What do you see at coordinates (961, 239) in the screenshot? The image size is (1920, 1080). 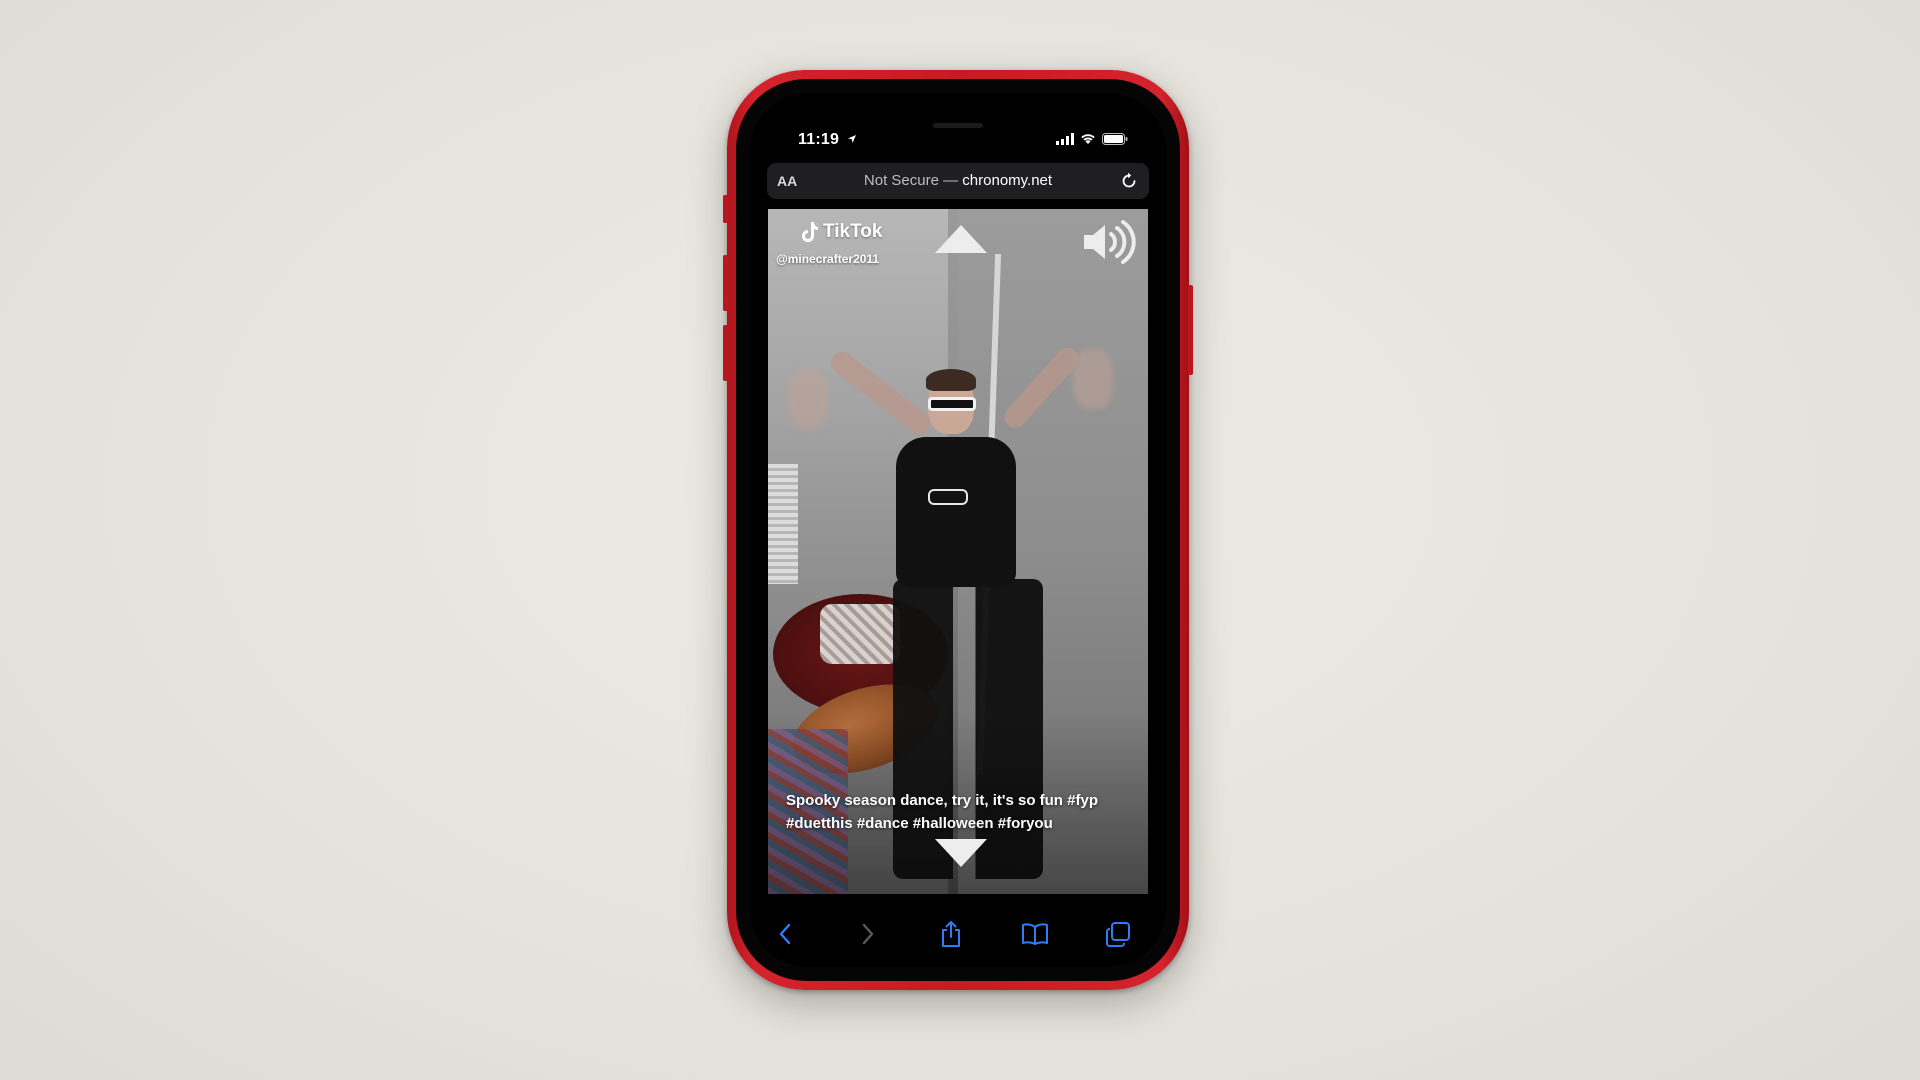 I see `triangle-up-icon` at bounding box center [961, 239].